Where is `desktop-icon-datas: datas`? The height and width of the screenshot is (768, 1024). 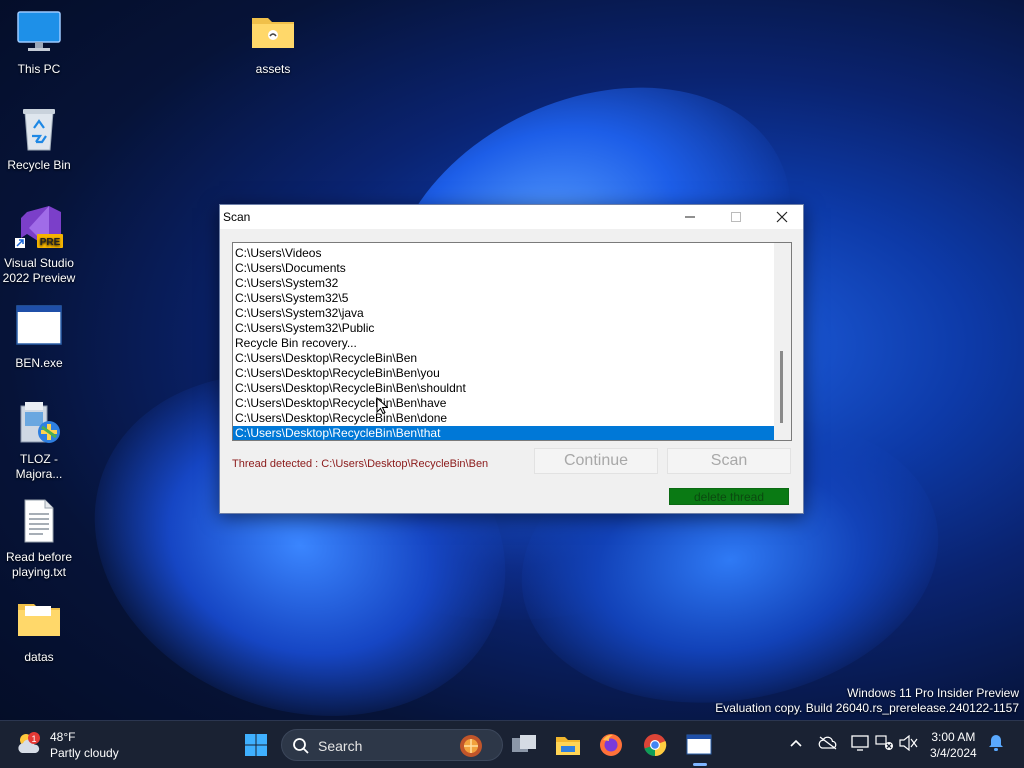
desktop-icon-datas: datas is located at coordinates (39, 631).